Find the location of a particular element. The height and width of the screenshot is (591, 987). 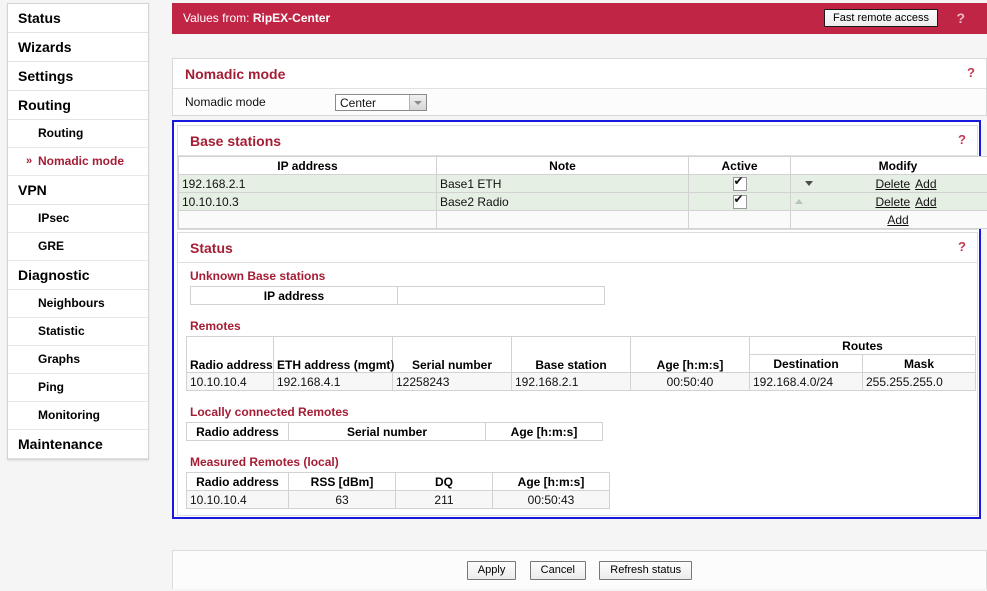

status-title-text: Status is located at coordinates (211, 248).